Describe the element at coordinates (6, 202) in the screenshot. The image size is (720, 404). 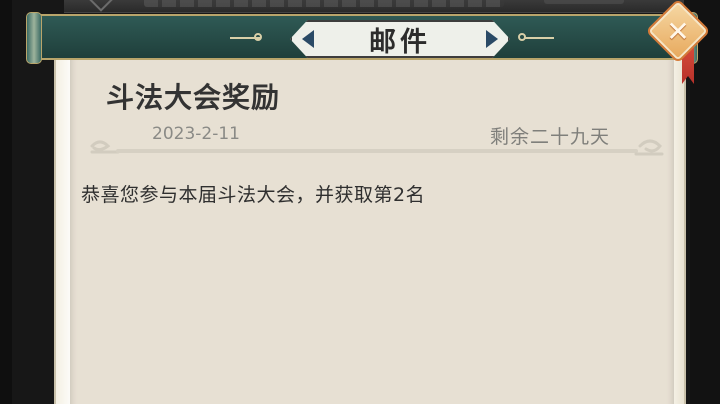
I see `background-left-edge` at that location.